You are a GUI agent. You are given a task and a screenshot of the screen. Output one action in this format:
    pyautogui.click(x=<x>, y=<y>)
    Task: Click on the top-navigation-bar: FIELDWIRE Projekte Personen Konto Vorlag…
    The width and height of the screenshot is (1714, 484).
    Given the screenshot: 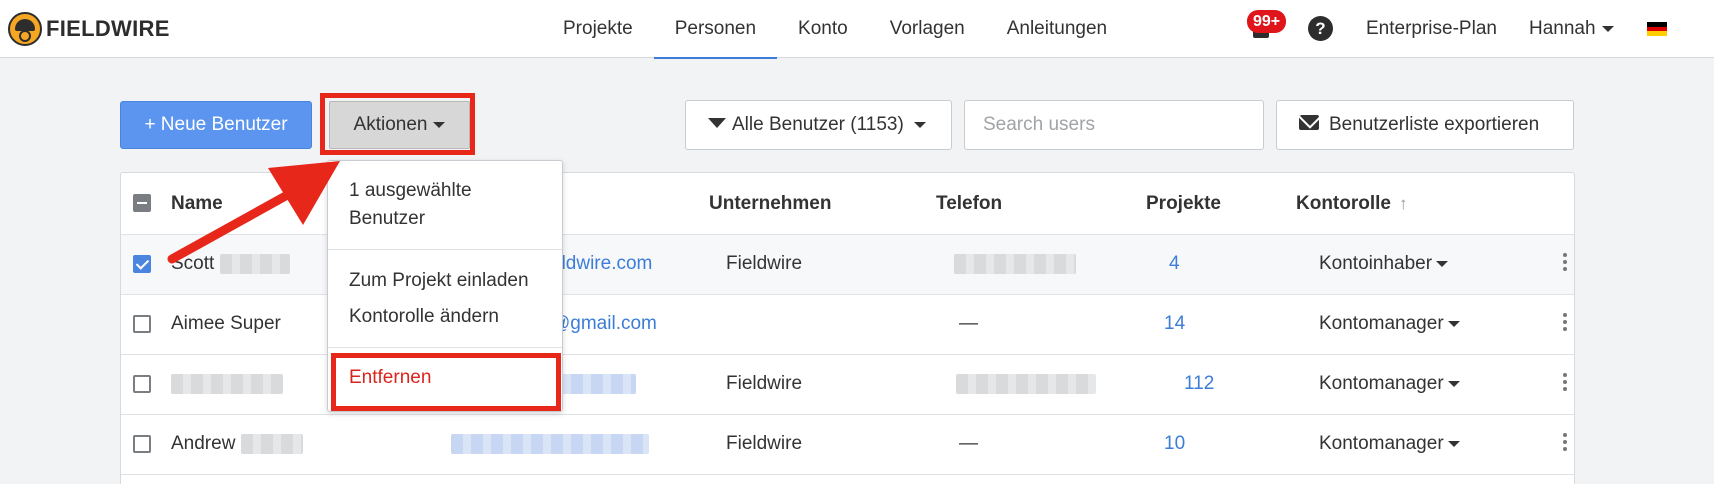 What is the action you would take?
    pyautogui.click(x=857, y=29)
    